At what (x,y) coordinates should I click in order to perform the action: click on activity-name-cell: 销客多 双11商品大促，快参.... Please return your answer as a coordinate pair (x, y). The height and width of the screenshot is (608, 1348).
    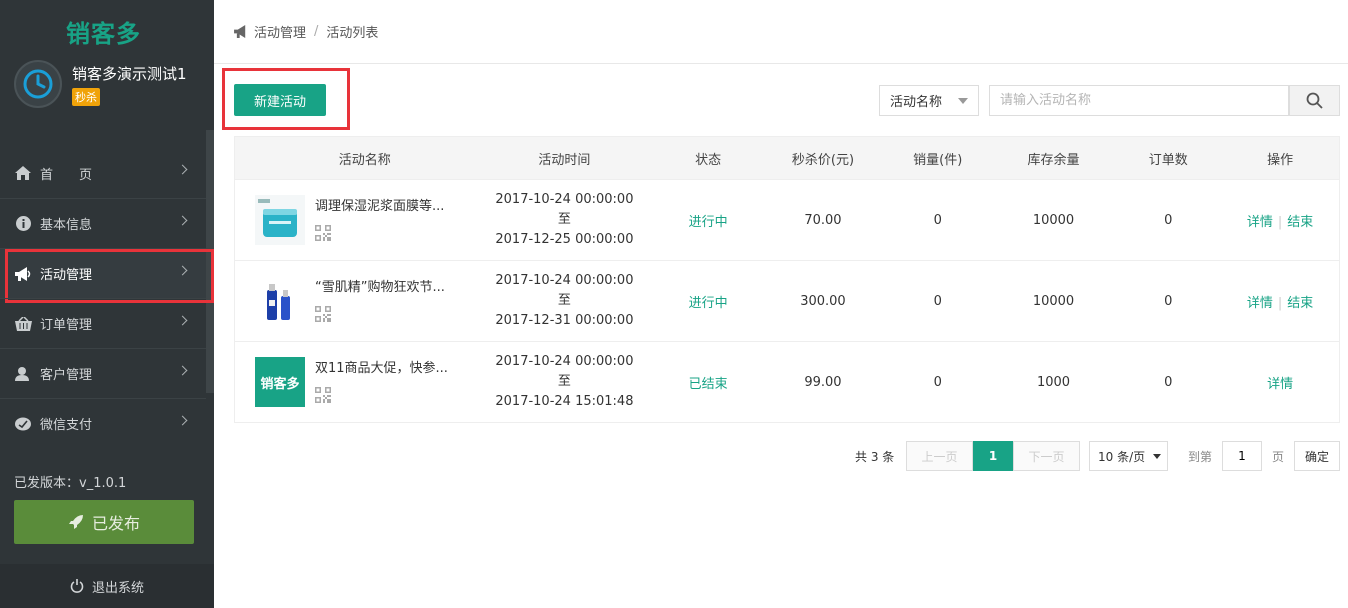
    Looking at the image, I should click on (355, 382).